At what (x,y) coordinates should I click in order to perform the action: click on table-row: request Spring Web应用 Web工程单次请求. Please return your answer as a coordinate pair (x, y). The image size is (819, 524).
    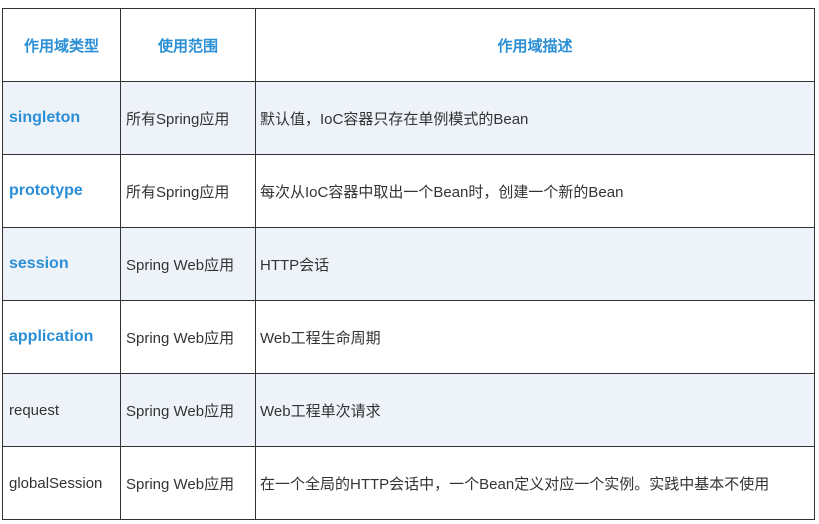
    Looking at the image, I should click on (408, 410).